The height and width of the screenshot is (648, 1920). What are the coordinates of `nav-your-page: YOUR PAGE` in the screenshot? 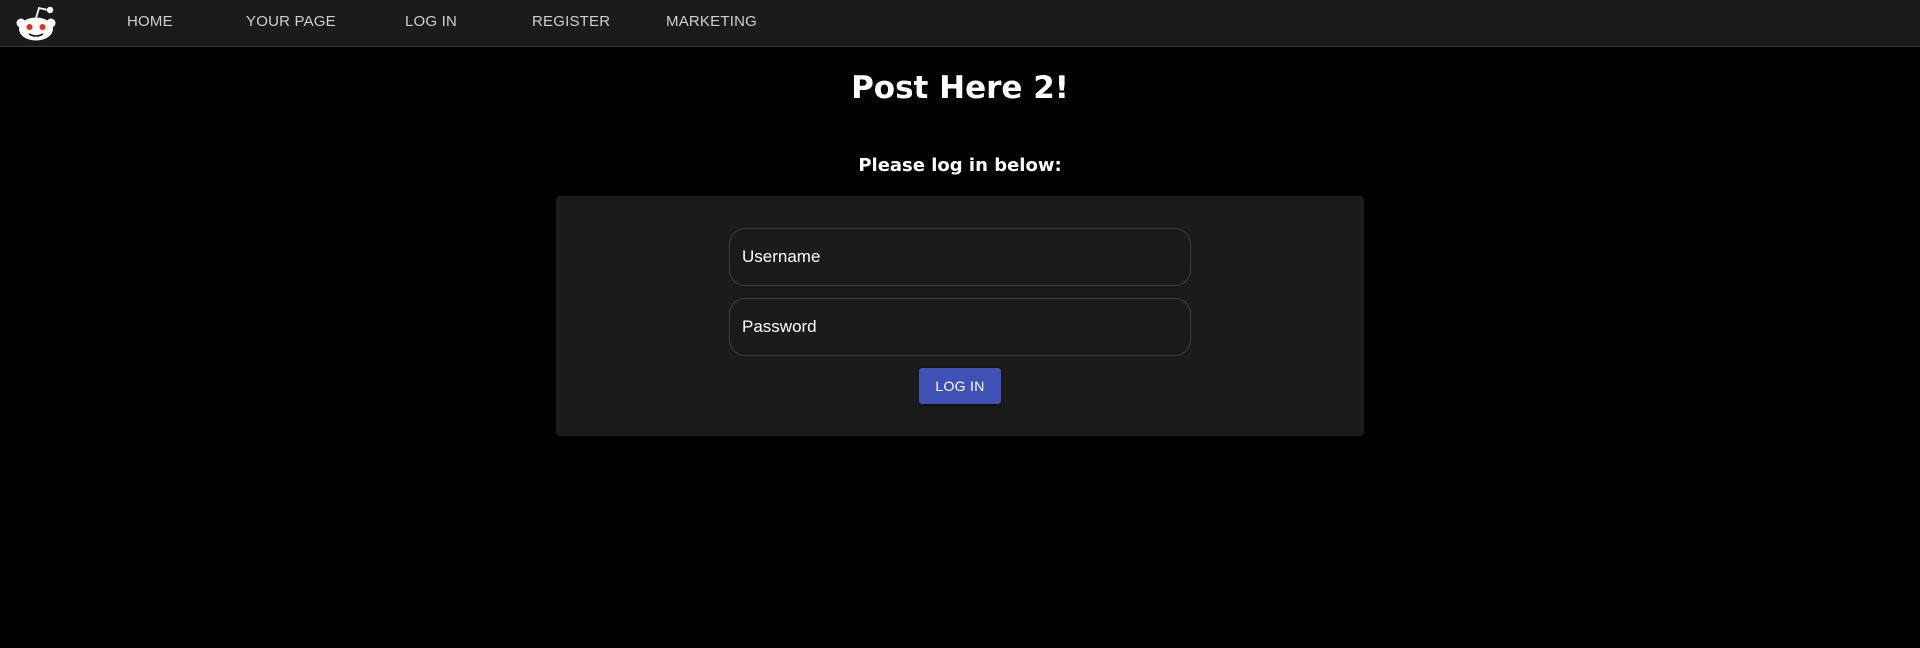 It's located at (291, 23).